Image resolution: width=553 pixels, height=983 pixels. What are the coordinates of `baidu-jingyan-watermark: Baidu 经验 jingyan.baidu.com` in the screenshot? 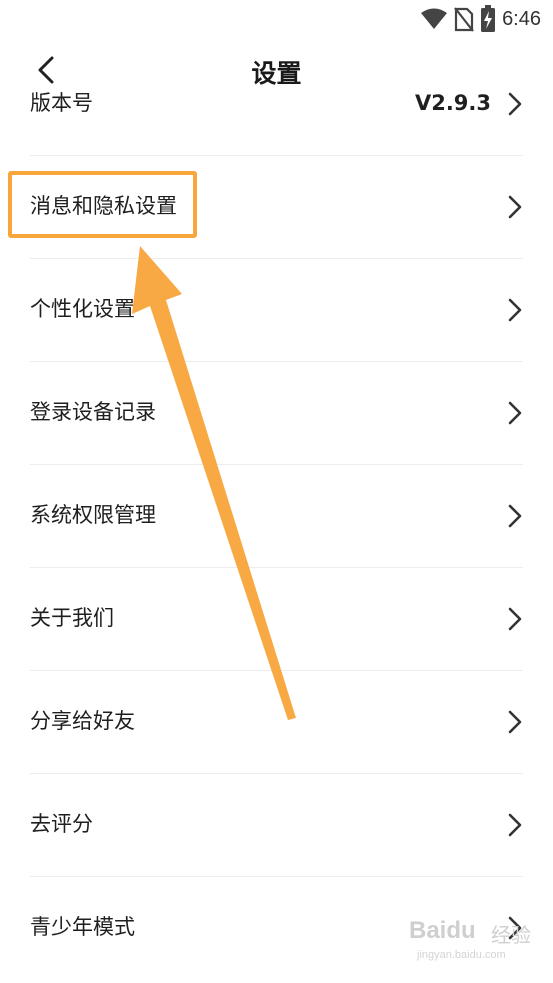 It's located at (474, 942).